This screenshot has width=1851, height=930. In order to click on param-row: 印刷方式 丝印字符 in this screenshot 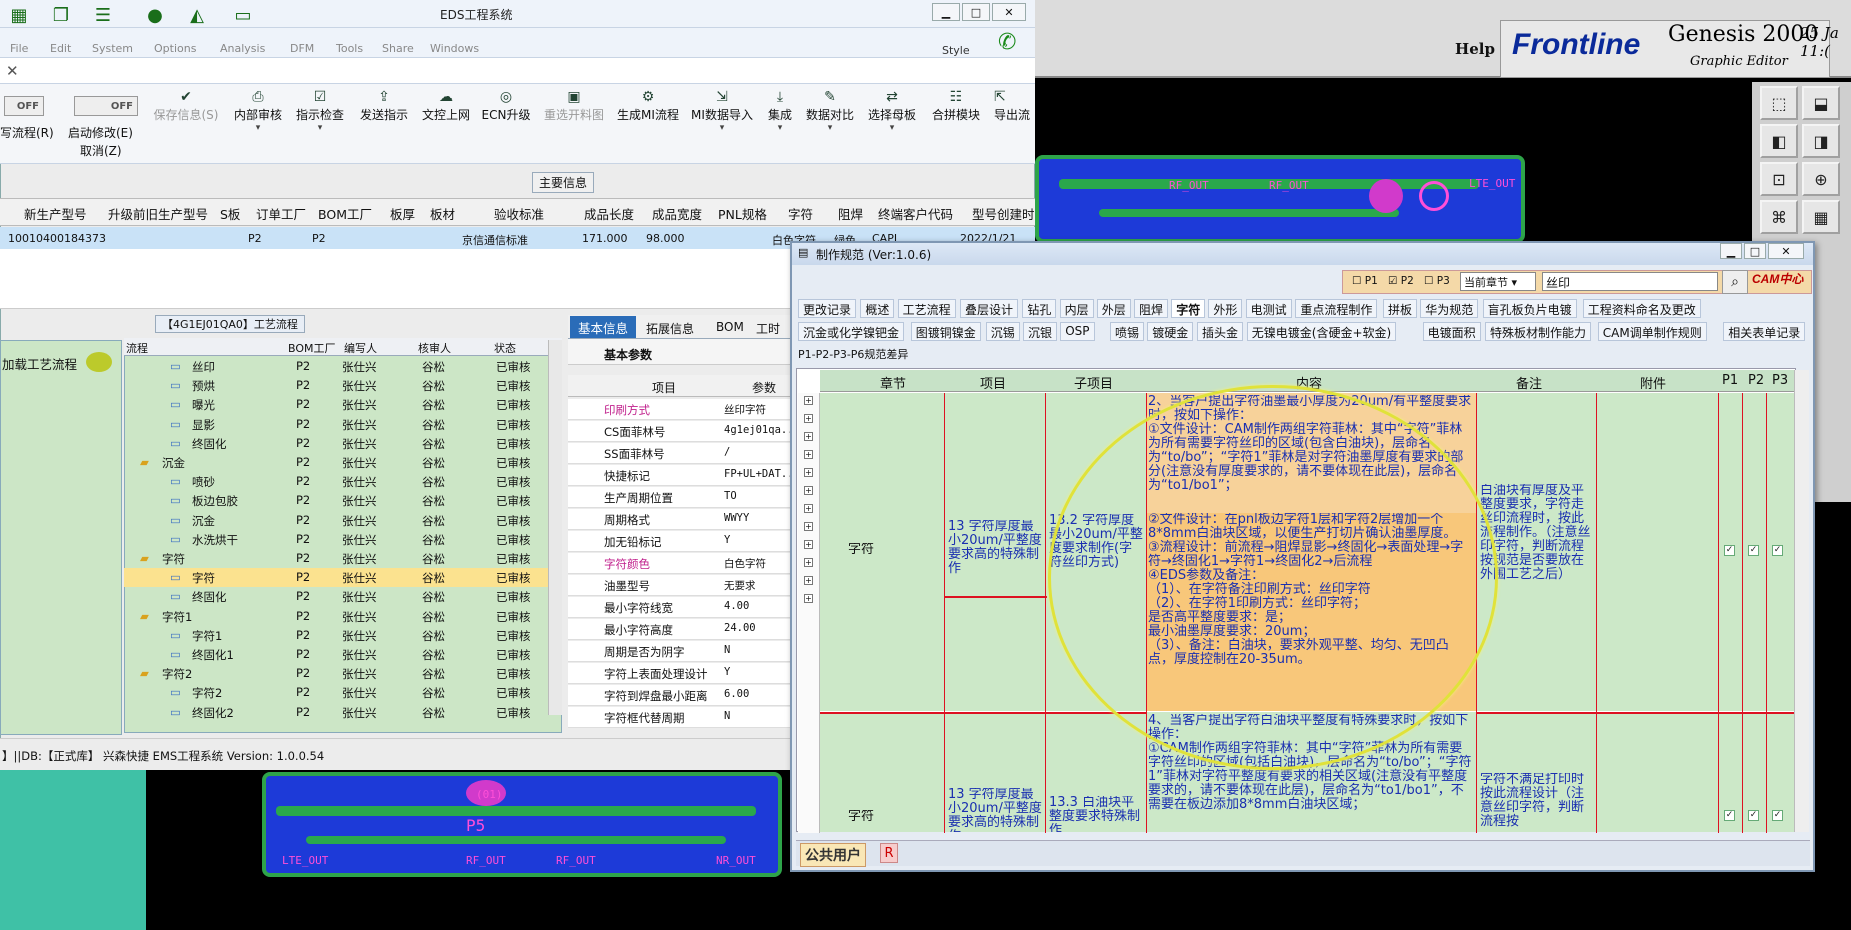, I will do `click(683, 409)`.